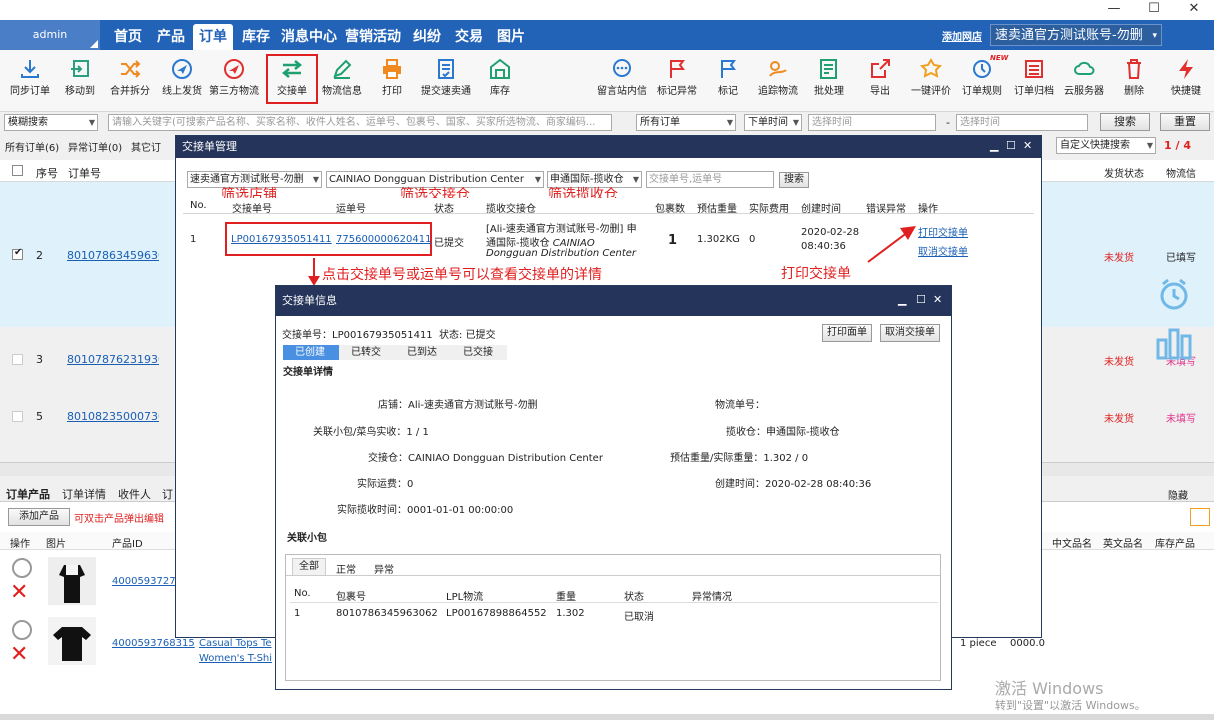  I want to click on nav-tab-orders: 订单, so click(213, 37).